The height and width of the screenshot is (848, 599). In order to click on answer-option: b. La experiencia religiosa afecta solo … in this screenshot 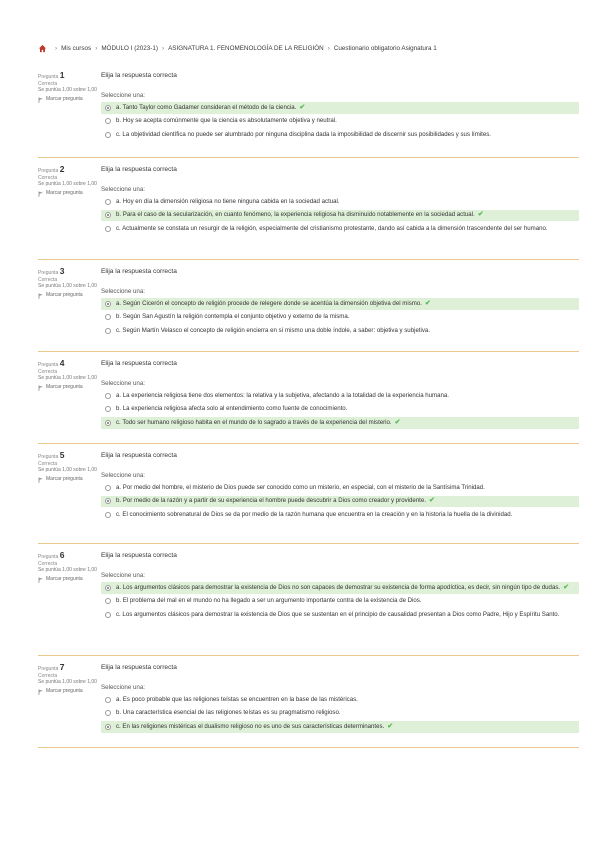, I will do `click(340, 410)`.